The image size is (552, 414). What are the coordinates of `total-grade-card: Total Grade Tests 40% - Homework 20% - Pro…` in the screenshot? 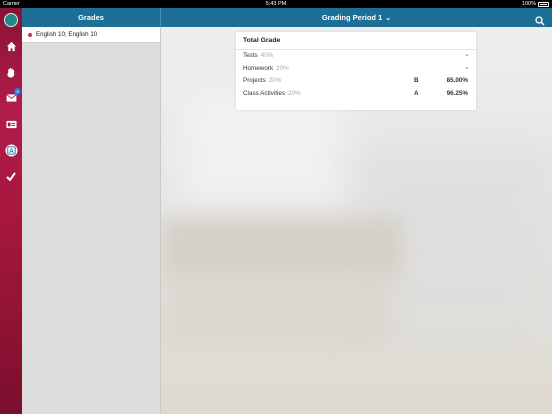 It's located at (356, 71).